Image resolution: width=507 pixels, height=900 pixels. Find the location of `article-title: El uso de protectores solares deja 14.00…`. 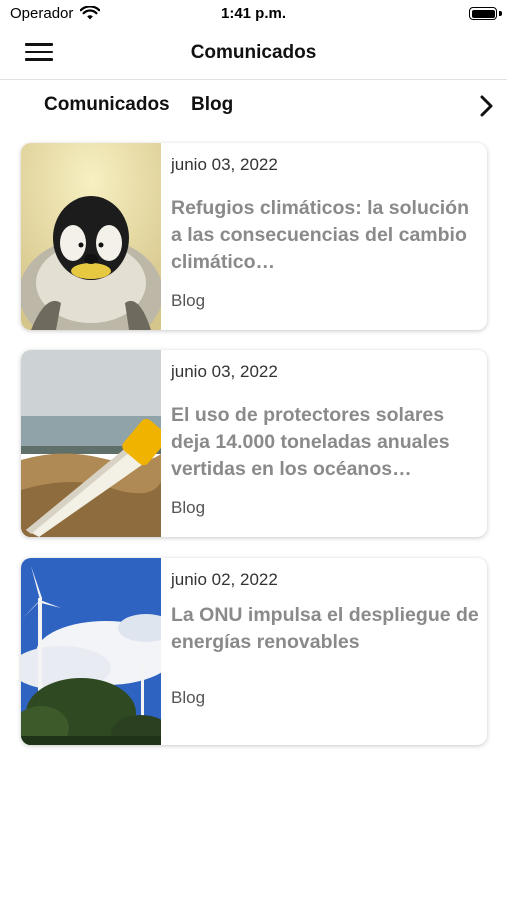

article-title: El uso de protectores solares deja 14.00… is located at coordinates (325, 442).